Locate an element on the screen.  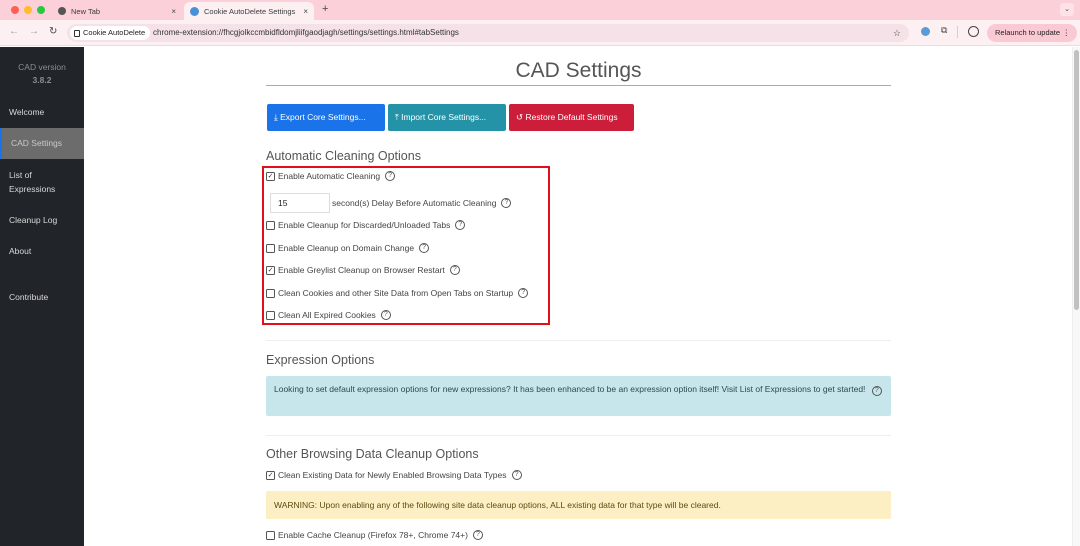
tab-cookie-autodelete-settings: Cookie AutoDelete Settings × is located at coordinates (249, 11).